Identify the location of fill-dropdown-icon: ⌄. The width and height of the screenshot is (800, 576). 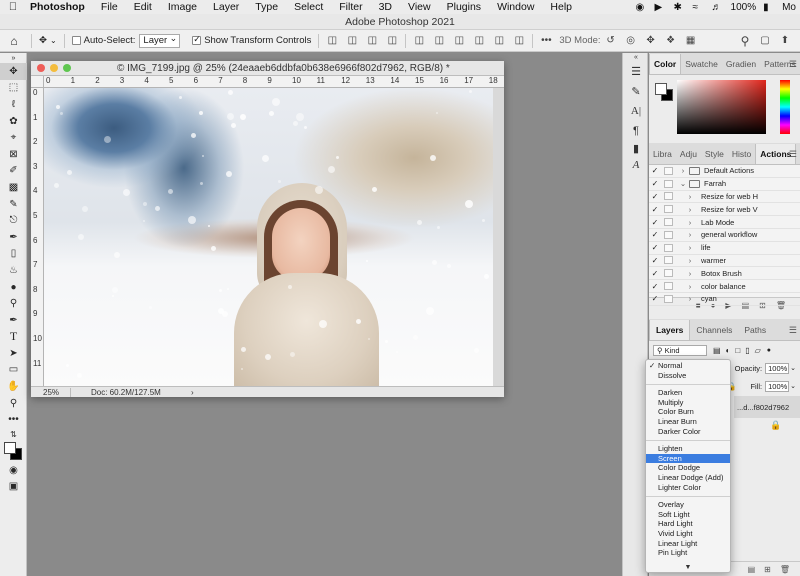
(793, 386).